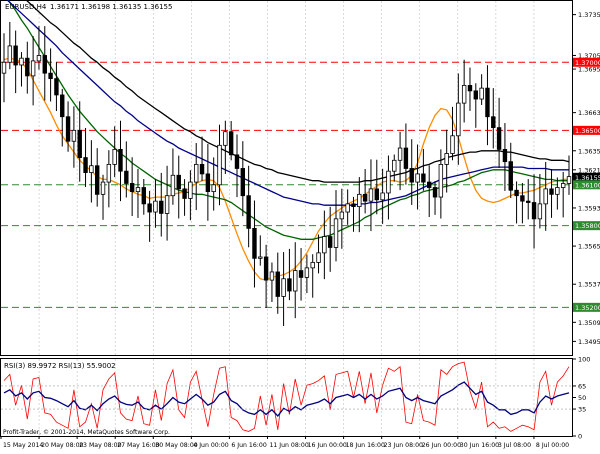  Describe the element at coordinates (587, 185) in the screenshot. I see `price-label-text: 1.36100` at that location.